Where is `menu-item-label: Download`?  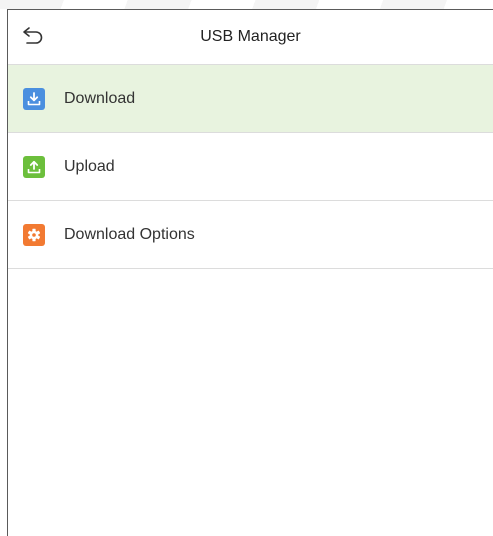 menu-item-label: Download is located at coordinates (100, 98).